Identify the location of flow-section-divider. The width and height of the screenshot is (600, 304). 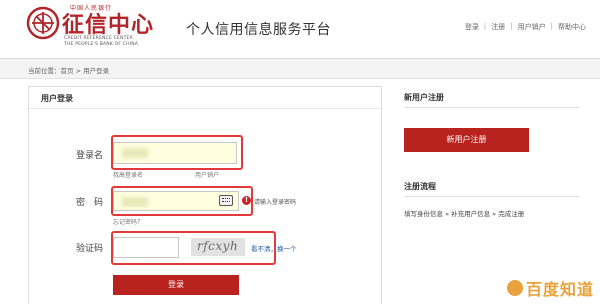
(492, 196).